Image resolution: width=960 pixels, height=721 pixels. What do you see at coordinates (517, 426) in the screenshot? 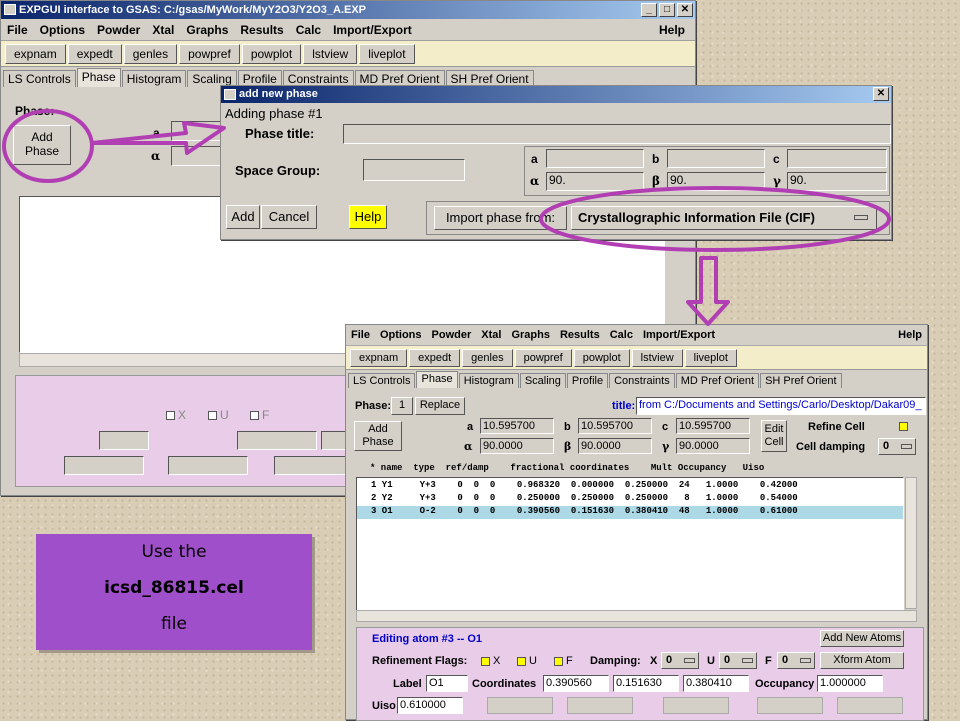
I see `cell-a-value: 10.595700` at bounding box center [517, 426].